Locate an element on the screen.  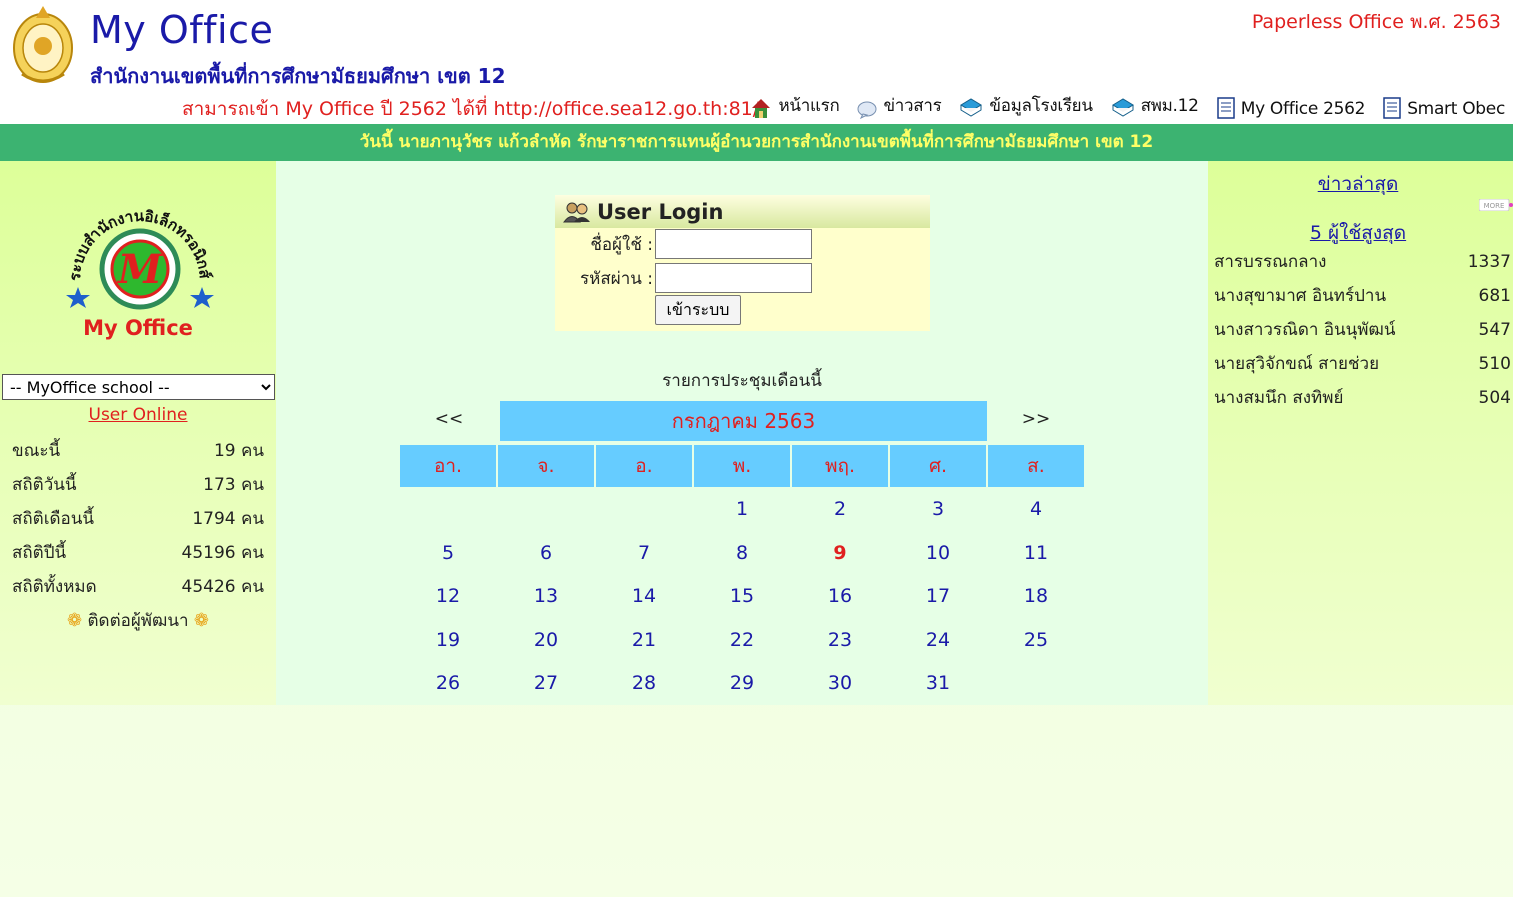
login-title: User Login is located at coordinates (660, 211).